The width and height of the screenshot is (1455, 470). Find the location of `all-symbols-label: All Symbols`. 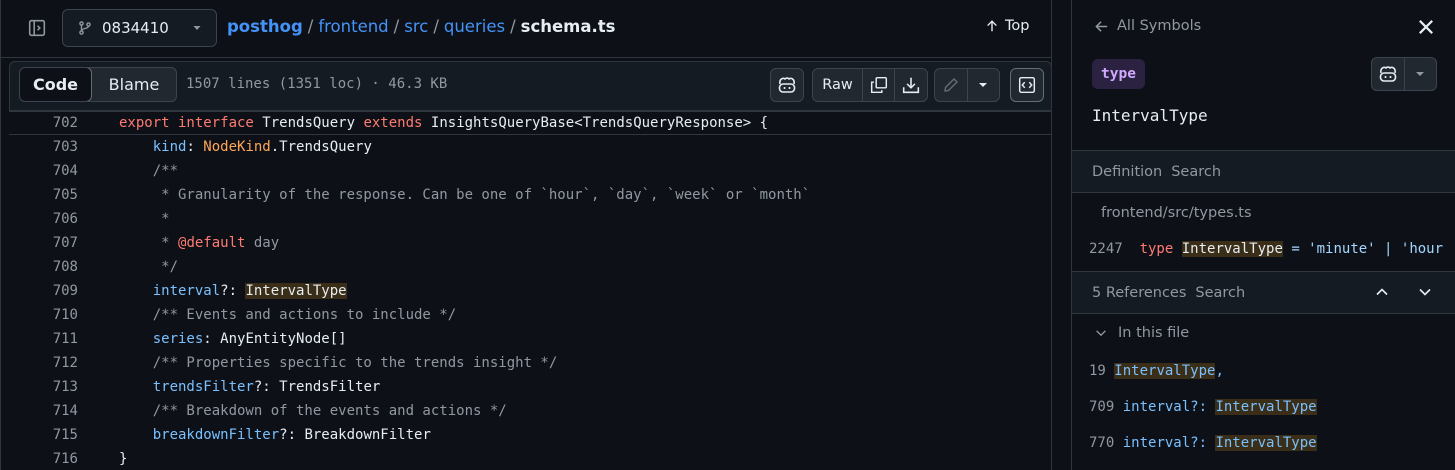

all-symbols-label: All Symbols is located at coordinates (1159, 26).